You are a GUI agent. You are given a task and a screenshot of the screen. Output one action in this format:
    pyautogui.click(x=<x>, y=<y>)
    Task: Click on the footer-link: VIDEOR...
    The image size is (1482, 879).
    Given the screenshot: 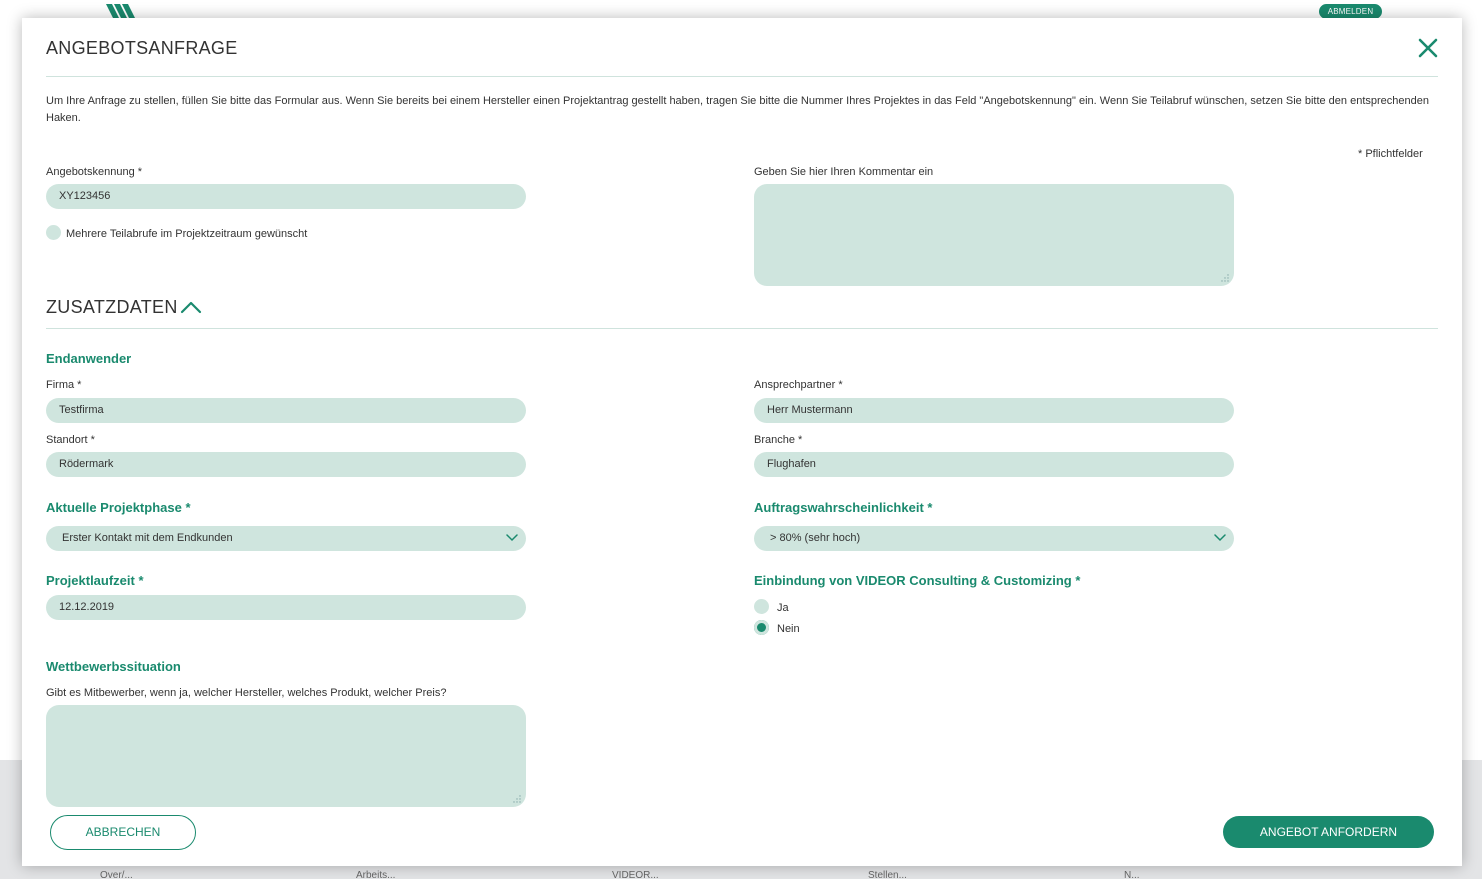 What is the action you would take?
    pyautogui.click(x=635, y=874)
    